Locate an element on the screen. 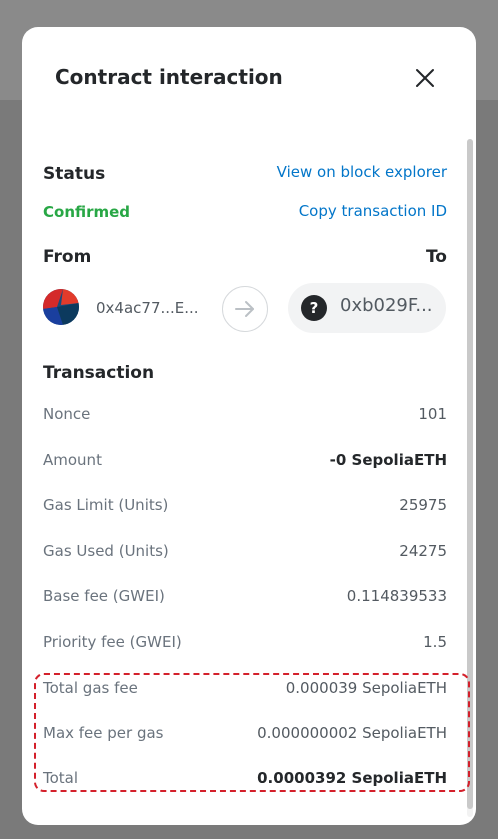 The height and width of the screenshot is (839, 498). from-label: From is located at coordinates (67, 257).